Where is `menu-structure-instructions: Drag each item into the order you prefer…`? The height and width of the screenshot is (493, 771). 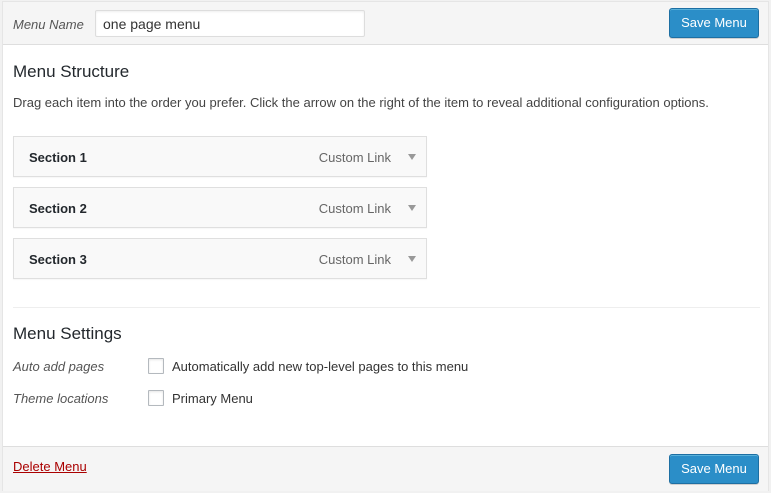
menu-structure-instructions: Drag each item into the order you prefer… is located at coordinates (361, 102).